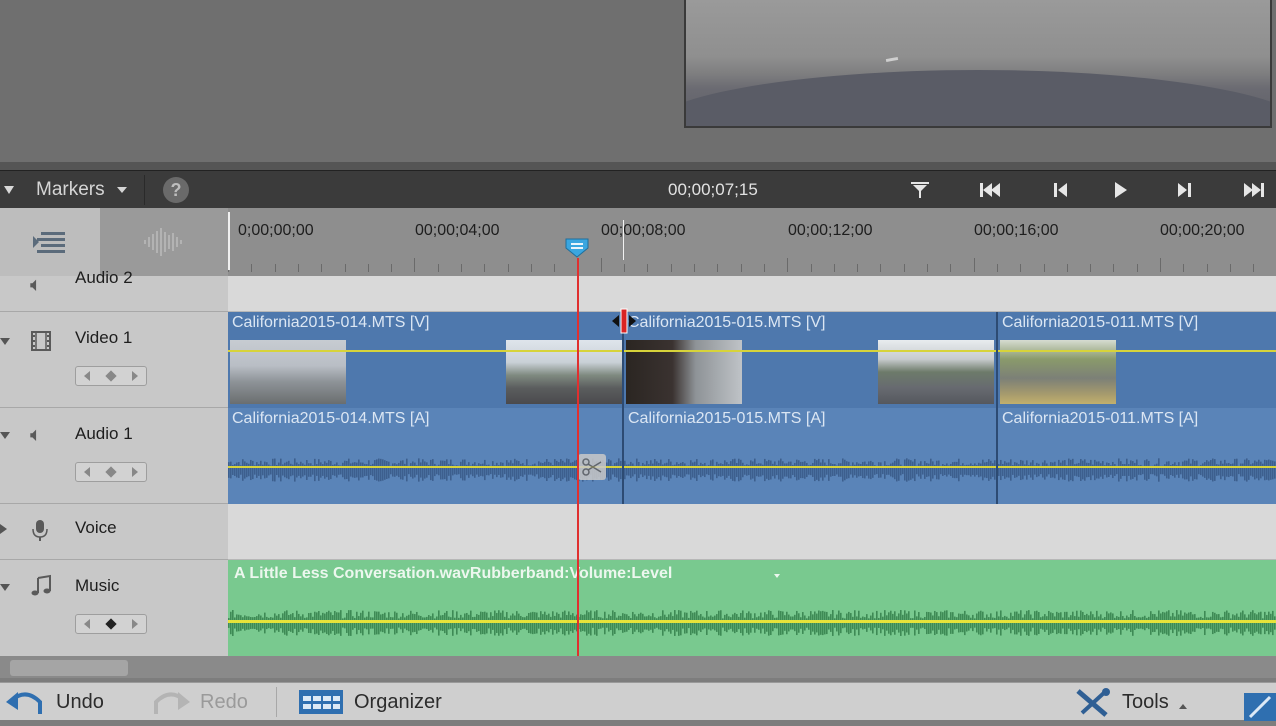  Describe the element at coordinates (830, 230) in the screenshot. I see `ruler-tick-label: 00;00;12;00` at that location.